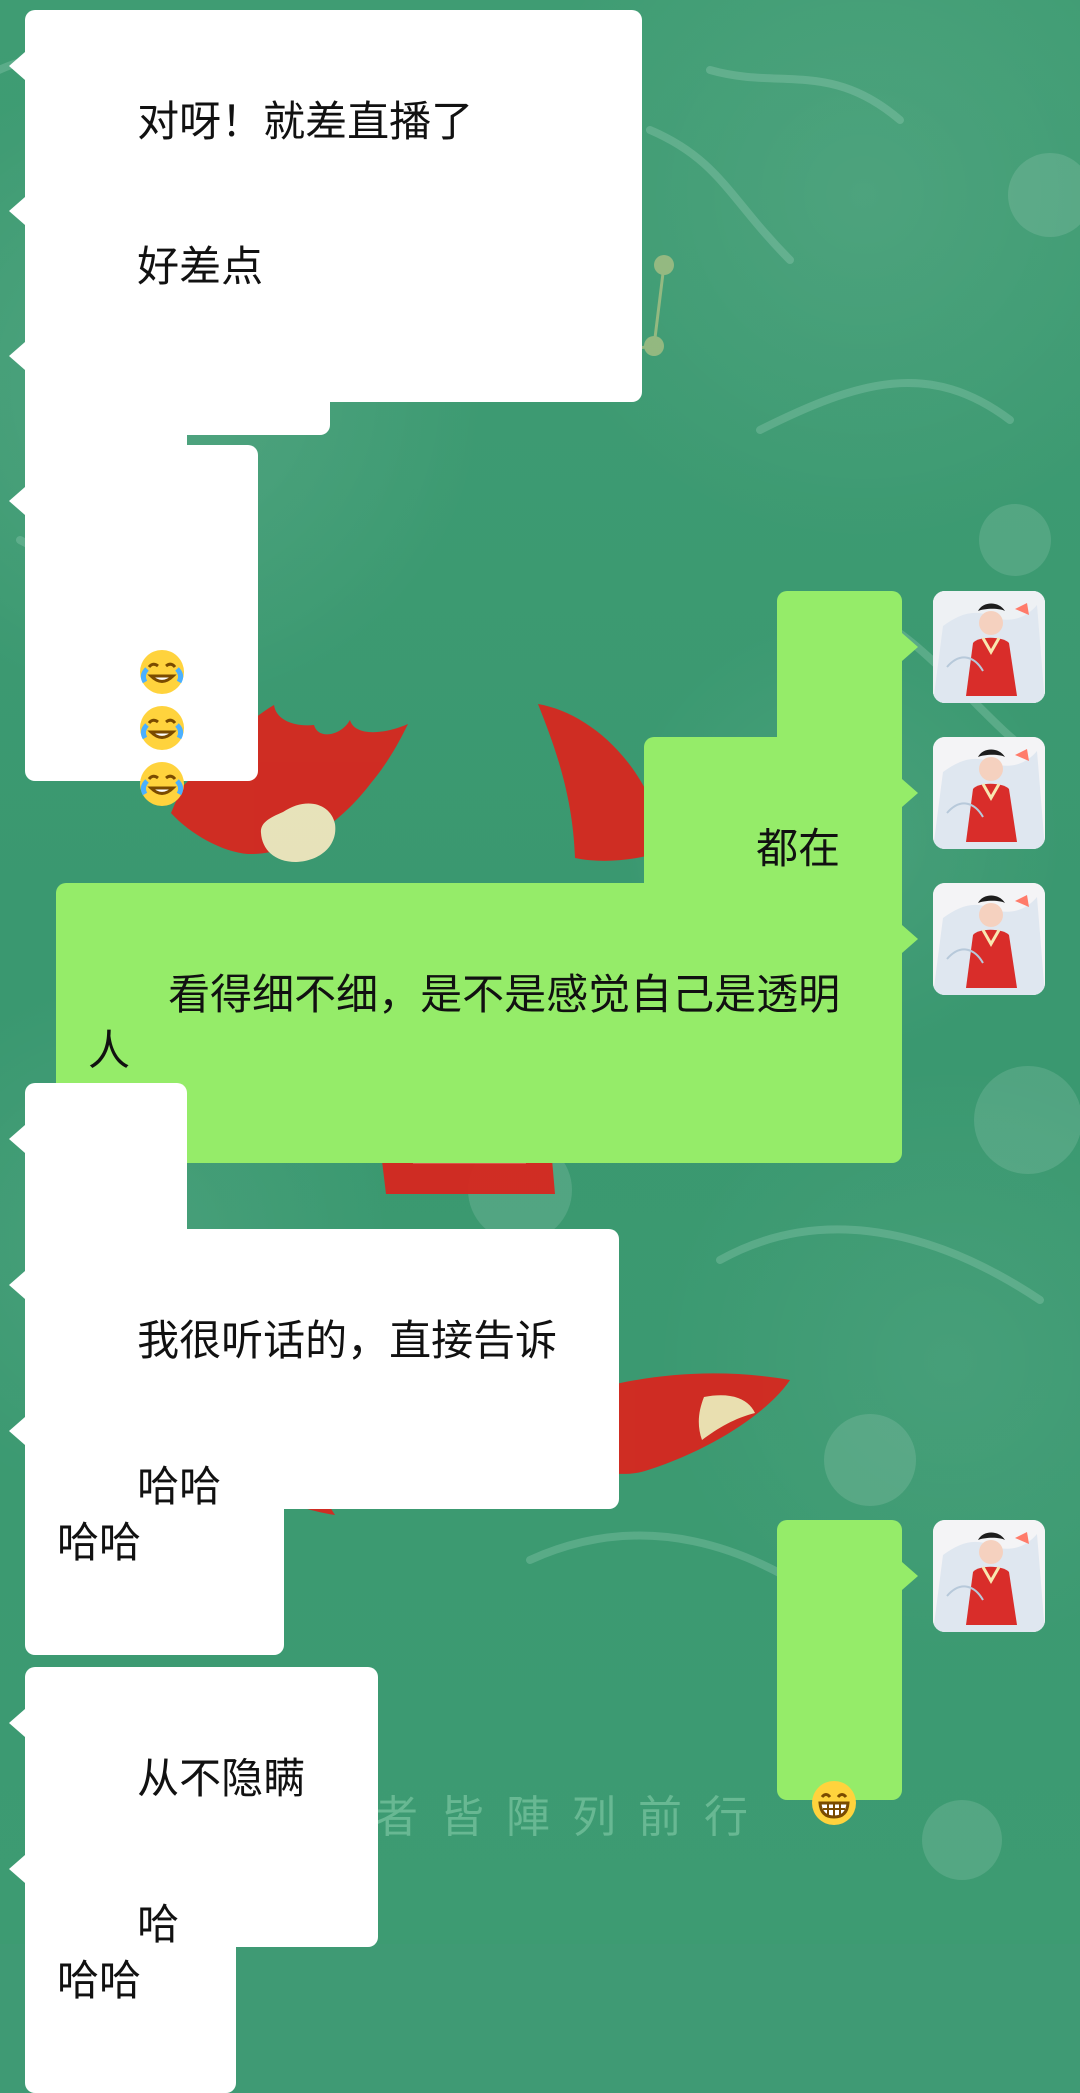 This screenshot has height=2093, width=1080. Describe the element at coordinates (464, 1022) in the screenshot. I see `message-text: 看得细不细，是不是感觉自己是透明 人` at that location.